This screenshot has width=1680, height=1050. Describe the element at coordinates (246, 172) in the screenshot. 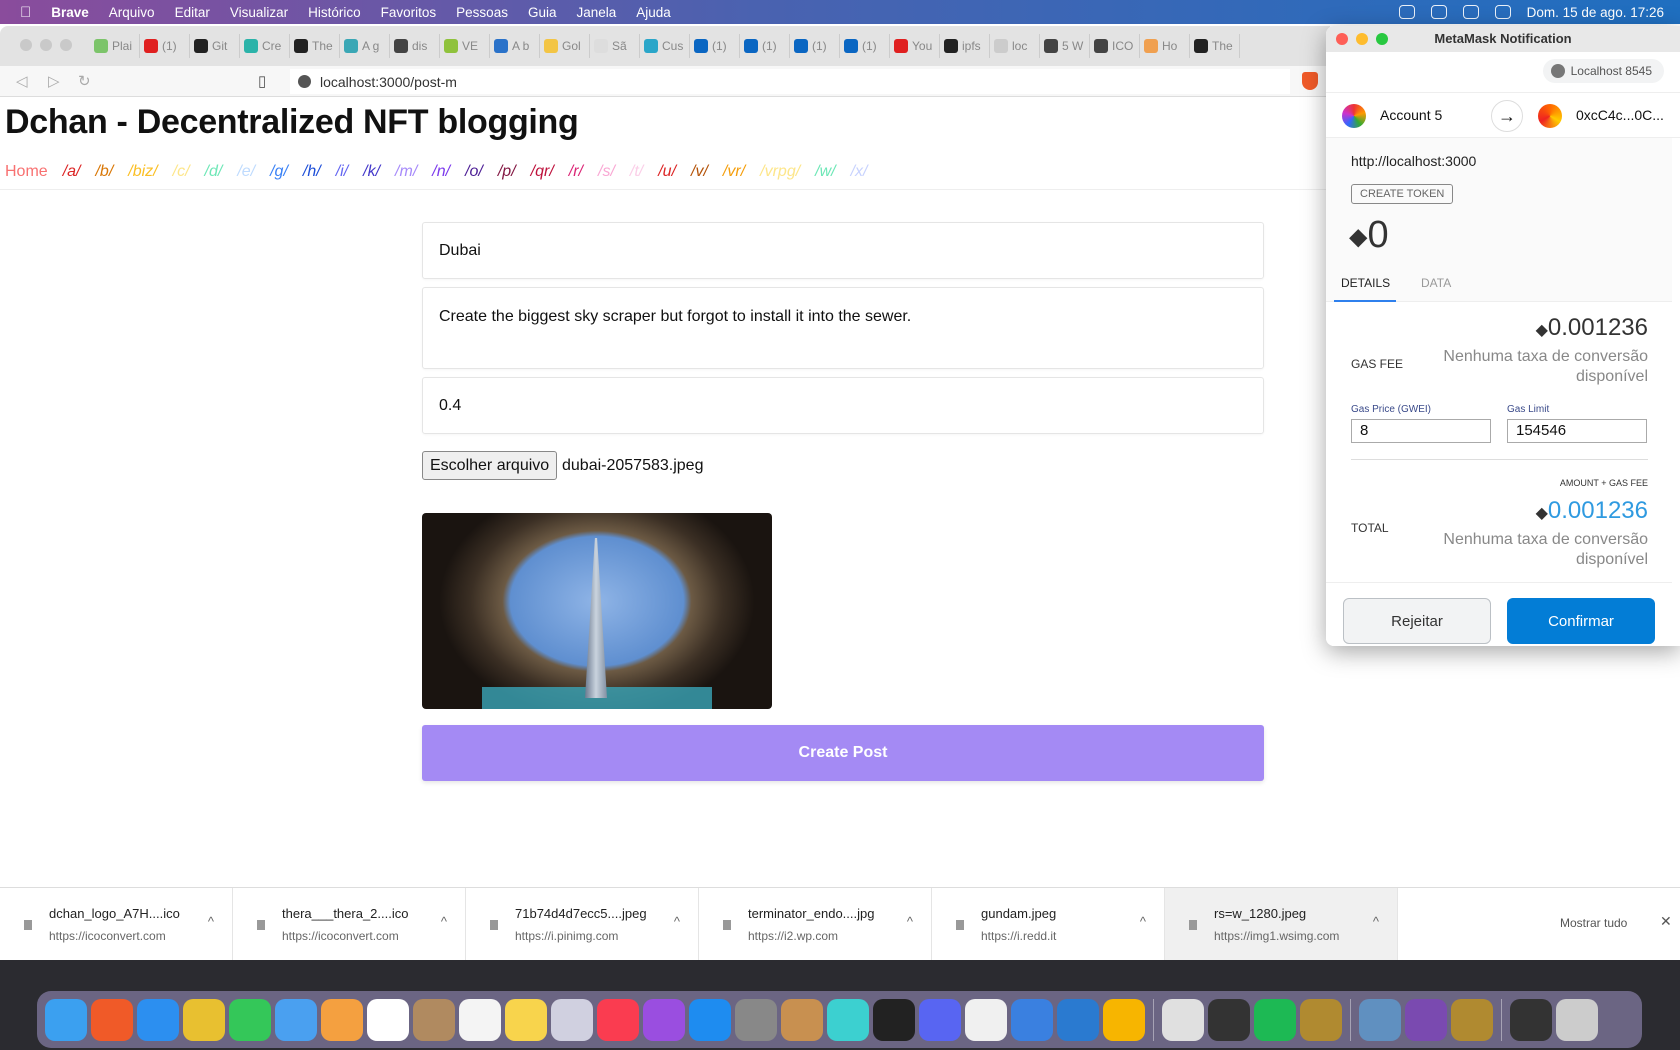

I see `board-link: /e/` at that location.